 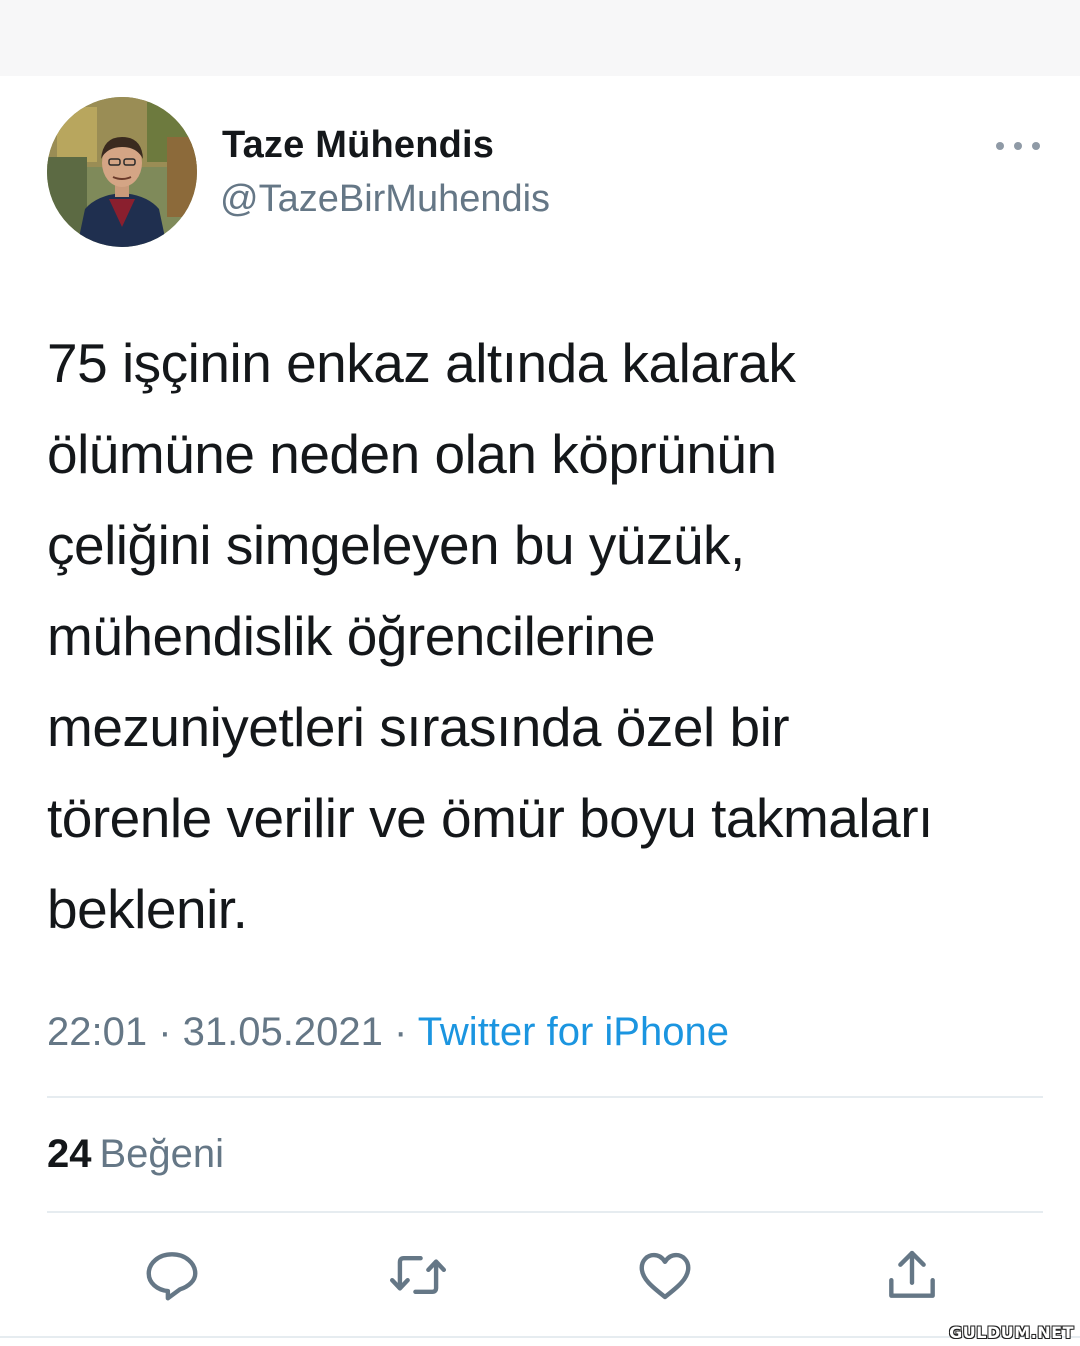 I want to click on tweet-meta: 22:01 · 31.05.2021 · Twitter for iPhone, so click(x=388, y=1032).